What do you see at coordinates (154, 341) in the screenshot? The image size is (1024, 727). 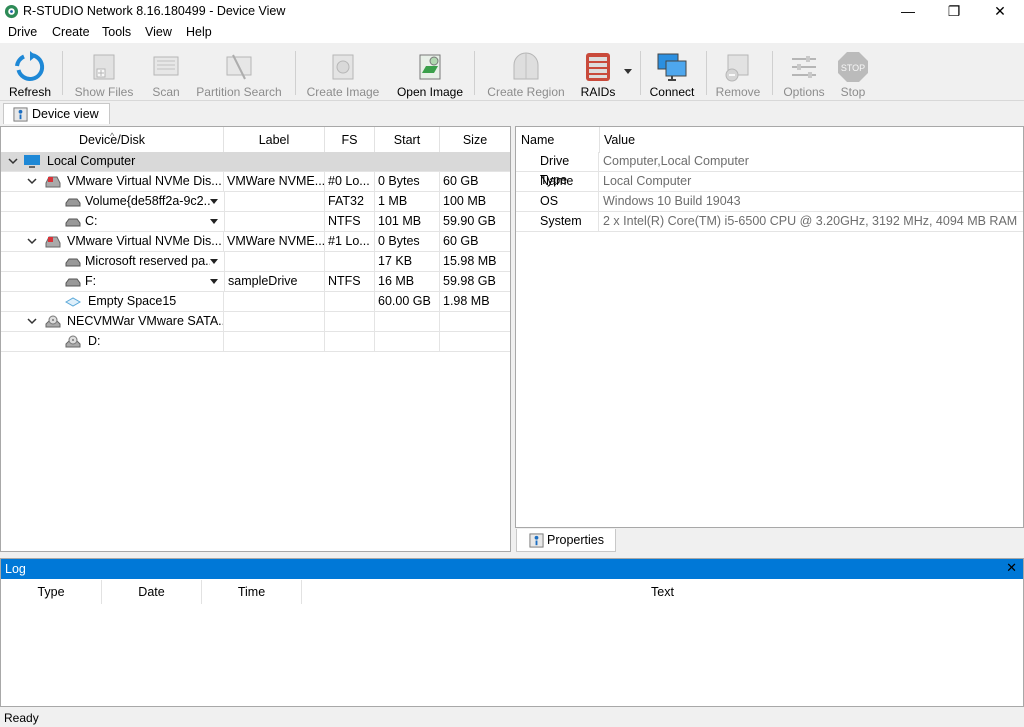 I see `device-name: D:` at bounding box center [154, 341].